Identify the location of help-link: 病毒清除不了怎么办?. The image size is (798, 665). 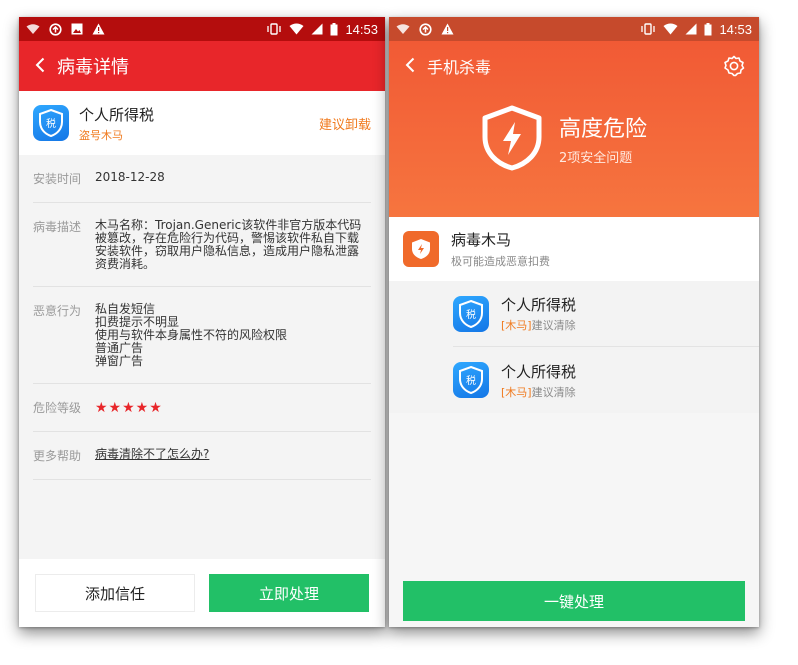
(152, 454).